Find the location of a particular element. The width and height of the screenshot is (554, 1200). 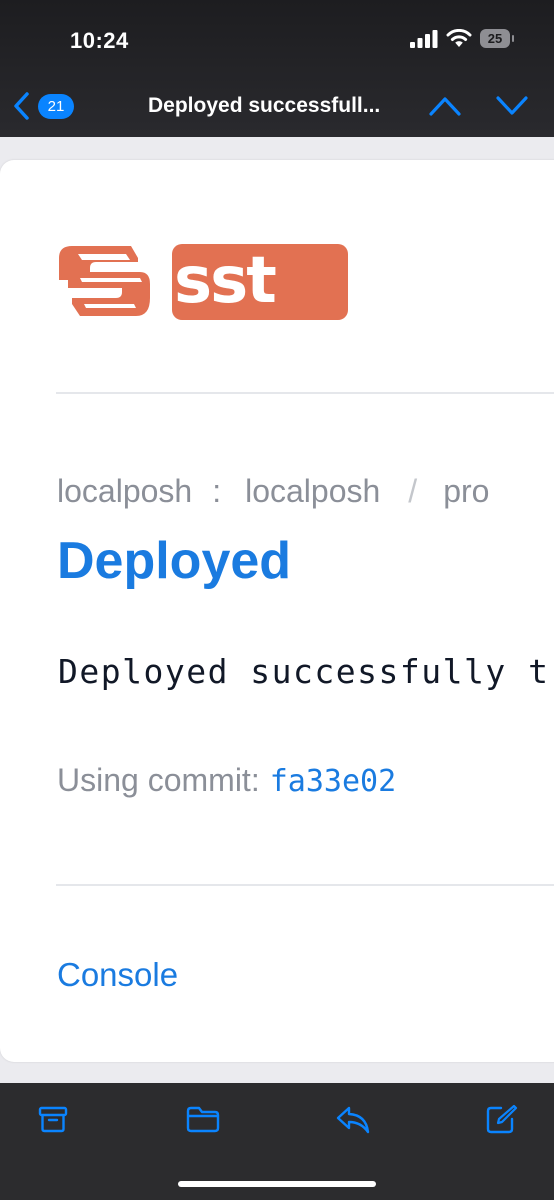

archive-icon is located at coordinates (53, 1119).